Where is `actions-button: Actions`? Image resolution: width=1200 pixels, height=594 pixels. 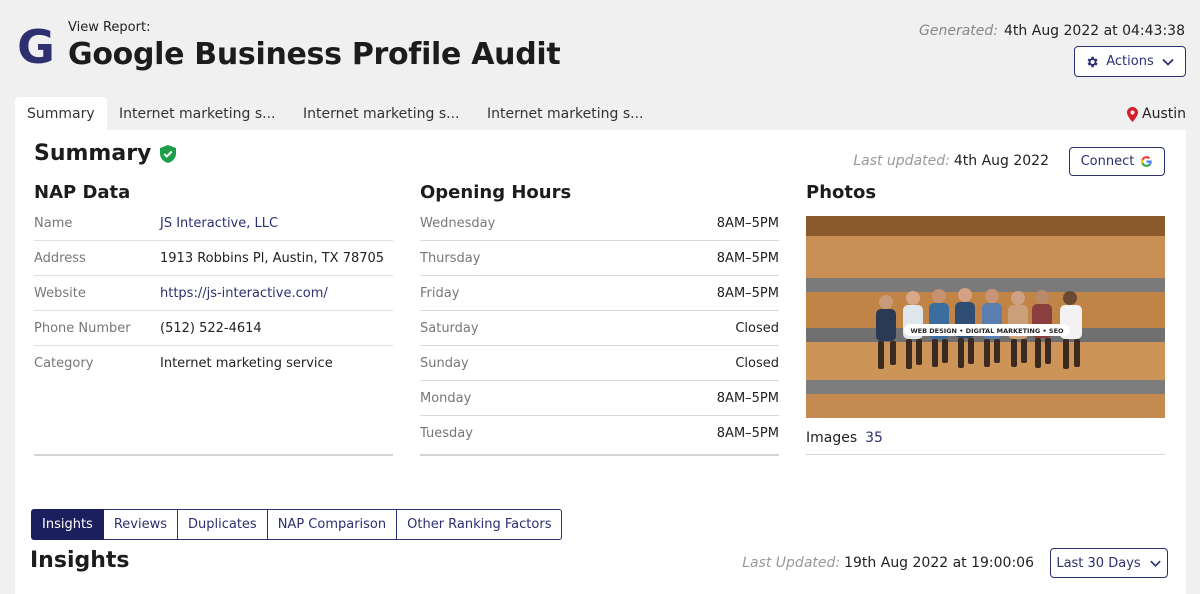
actions-button: Actions is located at coordinates (1130, 61).